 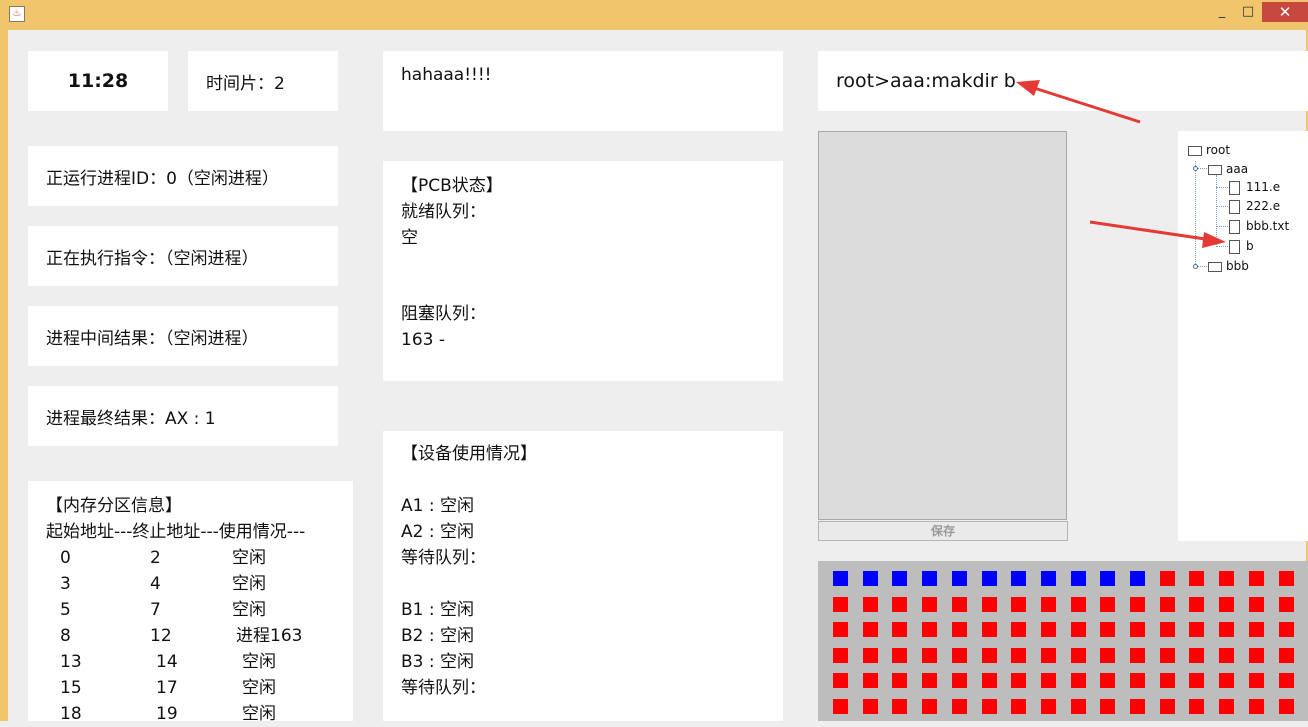 I want to click on device-a-wait-queue: 等待队列：, so click(x=443, y=558).